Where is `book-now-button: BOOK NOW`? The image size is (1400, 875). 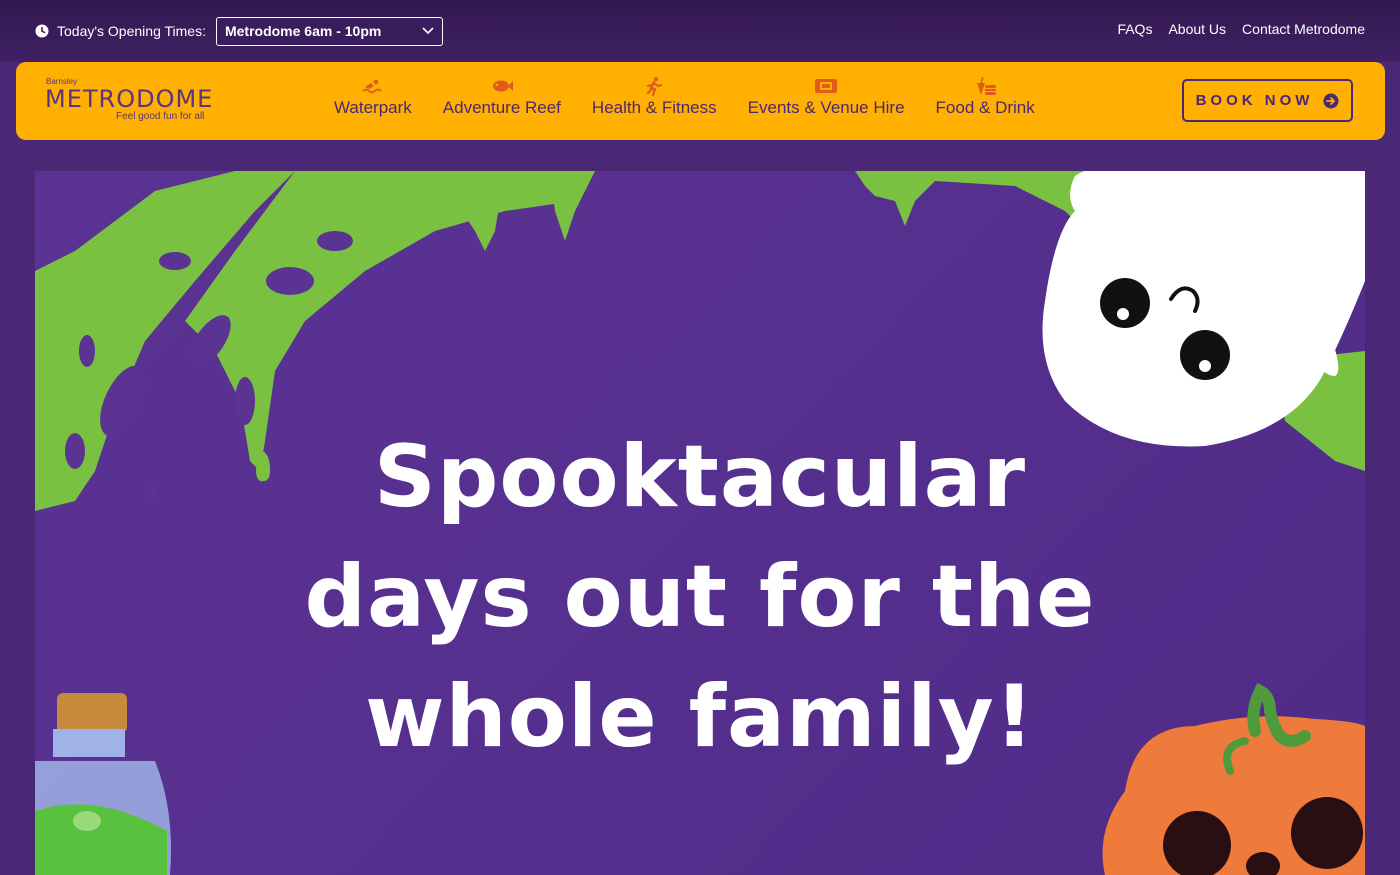 book-now-button: BOOK NOW is located at coordinates (1267, 100).